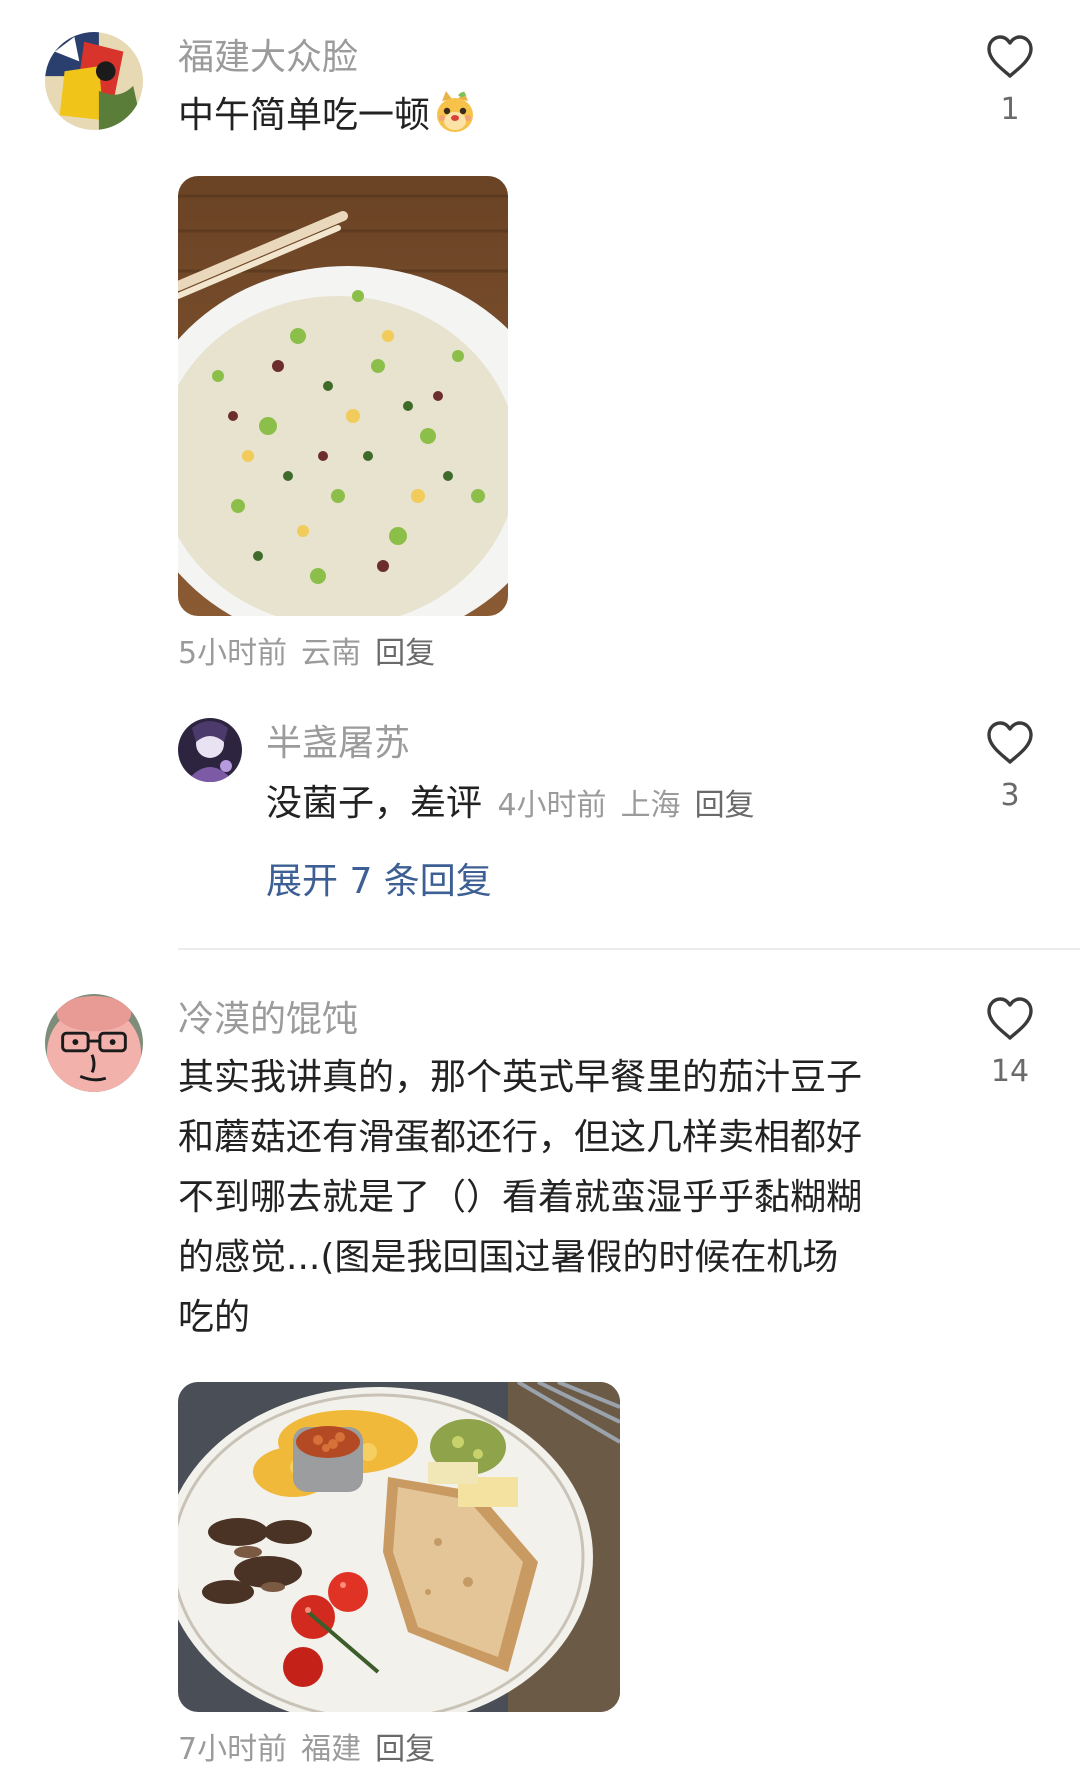 This screenshot has width=1080, height=1783. I want to click on comment-username: 福建大众脸, so click(268, 58).